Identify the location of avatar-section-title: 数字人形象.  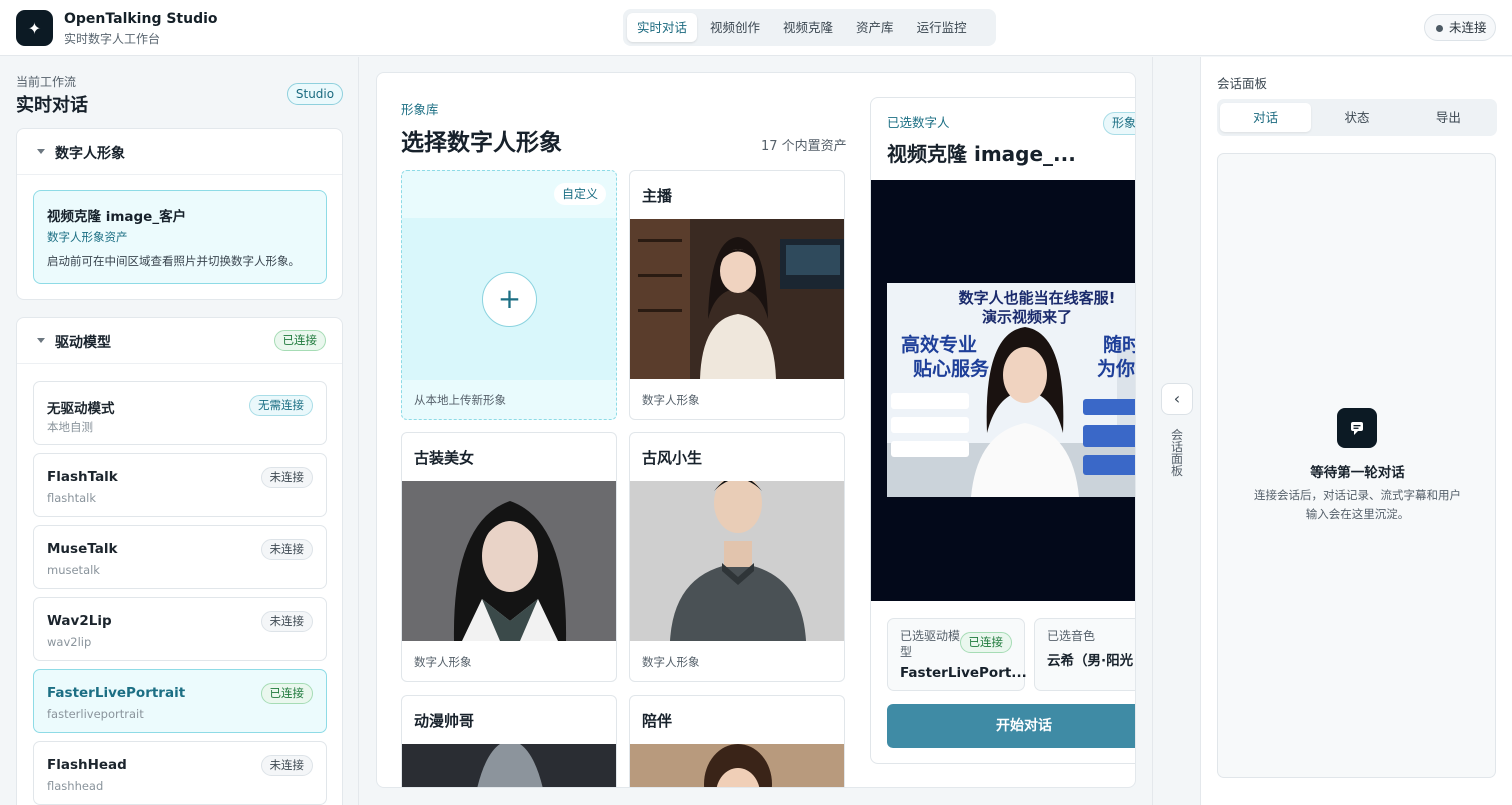
(90, 154).